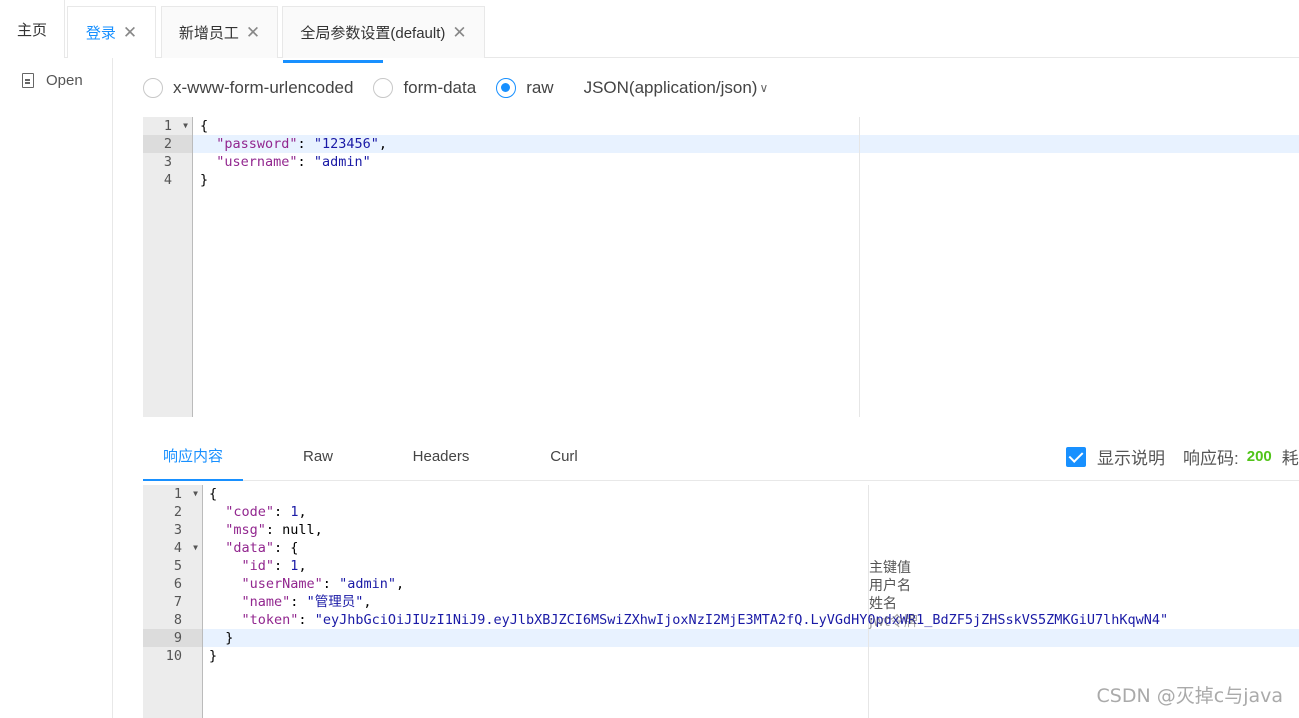 The height and width of the screenshot is (718, 1299). Describe the element at coordinates (890, 586) in the screenshot. I see `field-annotation: 用户名` at that location.